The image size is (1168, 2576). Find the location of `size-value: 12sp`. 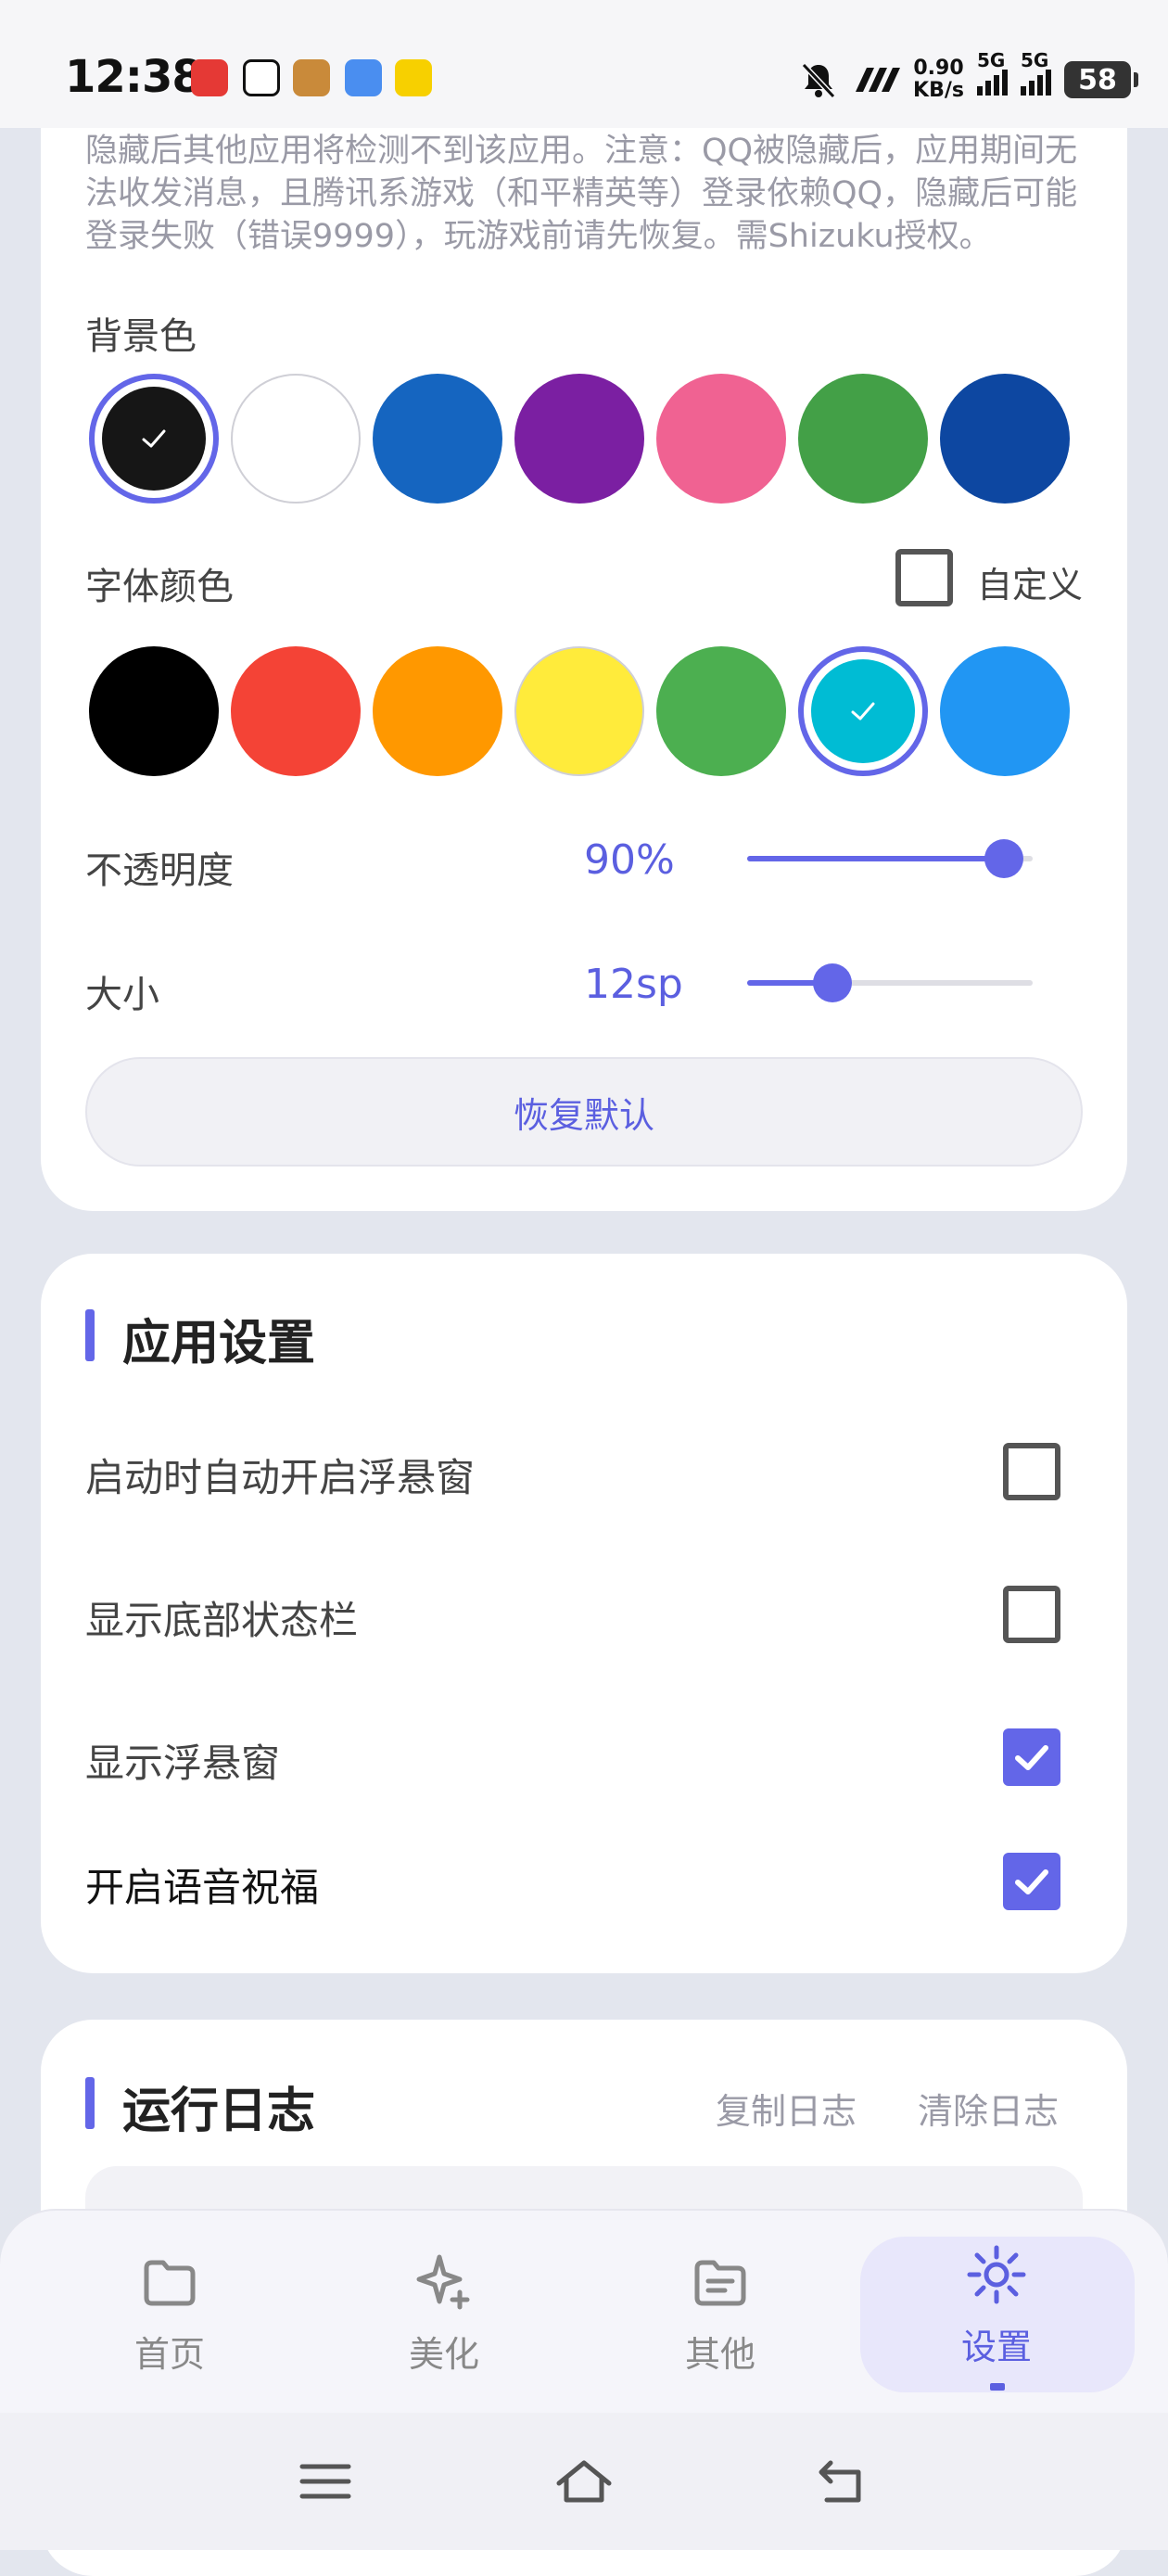

size-value: 12sp is located at coordinates (633, 984).